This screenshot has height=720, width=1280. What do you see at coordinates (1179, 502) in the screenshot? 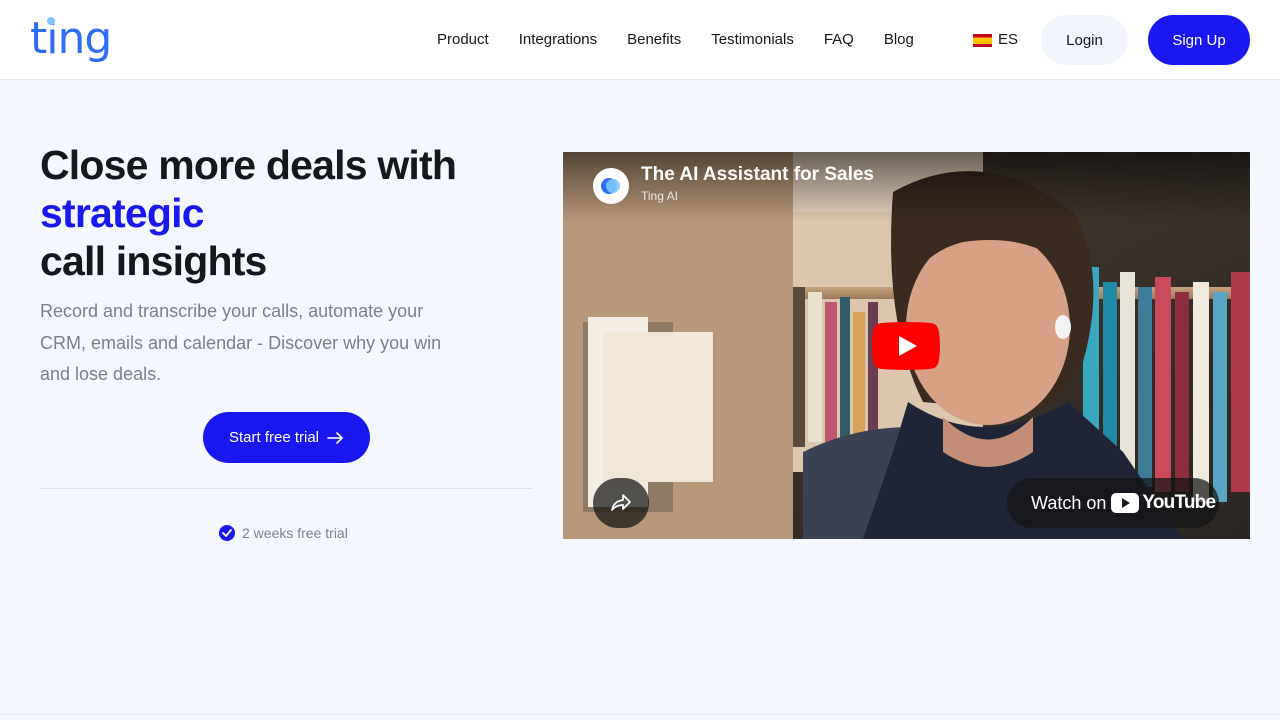
I see `youtube-wordmark: YouTube` at bounding box center [1179, 502].